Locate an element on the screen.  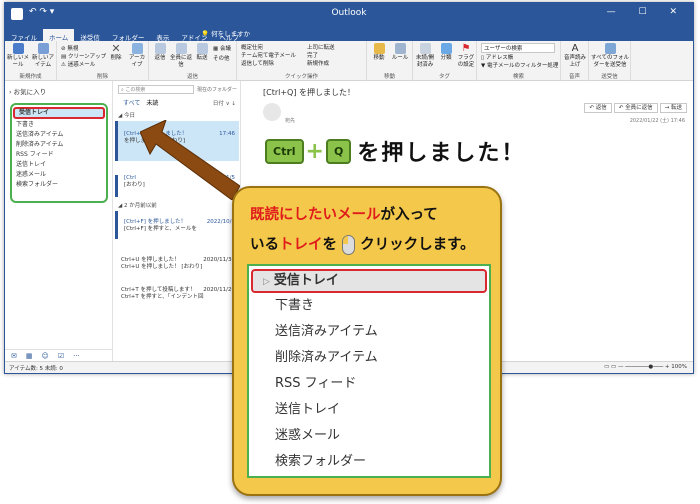
message-search-input: ⌕ この検索 is located at coordinates (156, 89).